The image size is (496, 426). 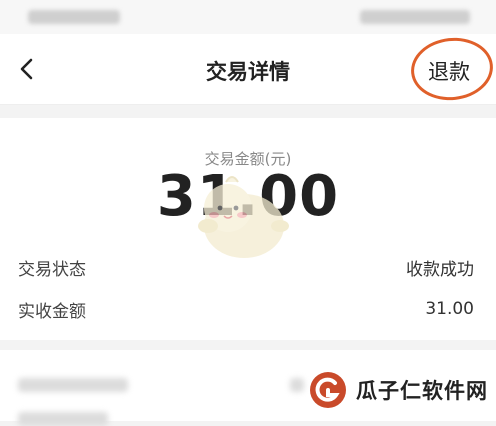 What do you see at coordinates (248, 17) in the screenshot?
I see `status-bar` at bounding box center [248, 17].